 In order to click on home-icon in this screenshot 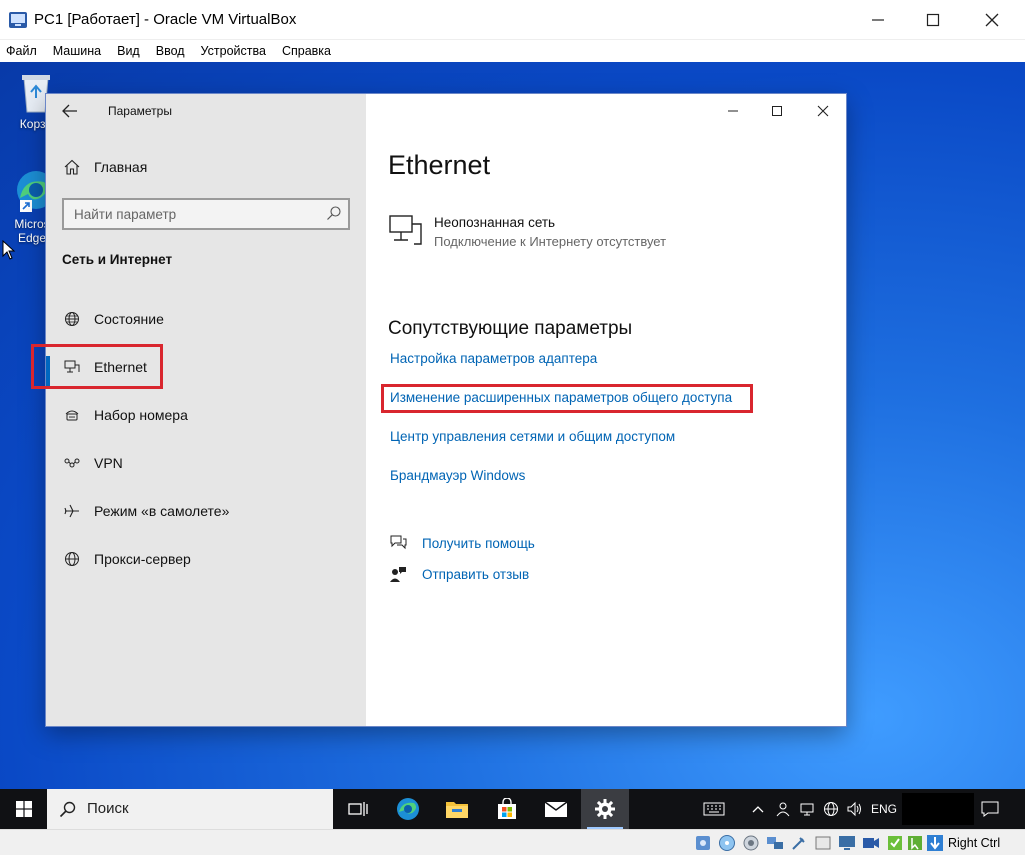, I will do `click(72, 167)`.